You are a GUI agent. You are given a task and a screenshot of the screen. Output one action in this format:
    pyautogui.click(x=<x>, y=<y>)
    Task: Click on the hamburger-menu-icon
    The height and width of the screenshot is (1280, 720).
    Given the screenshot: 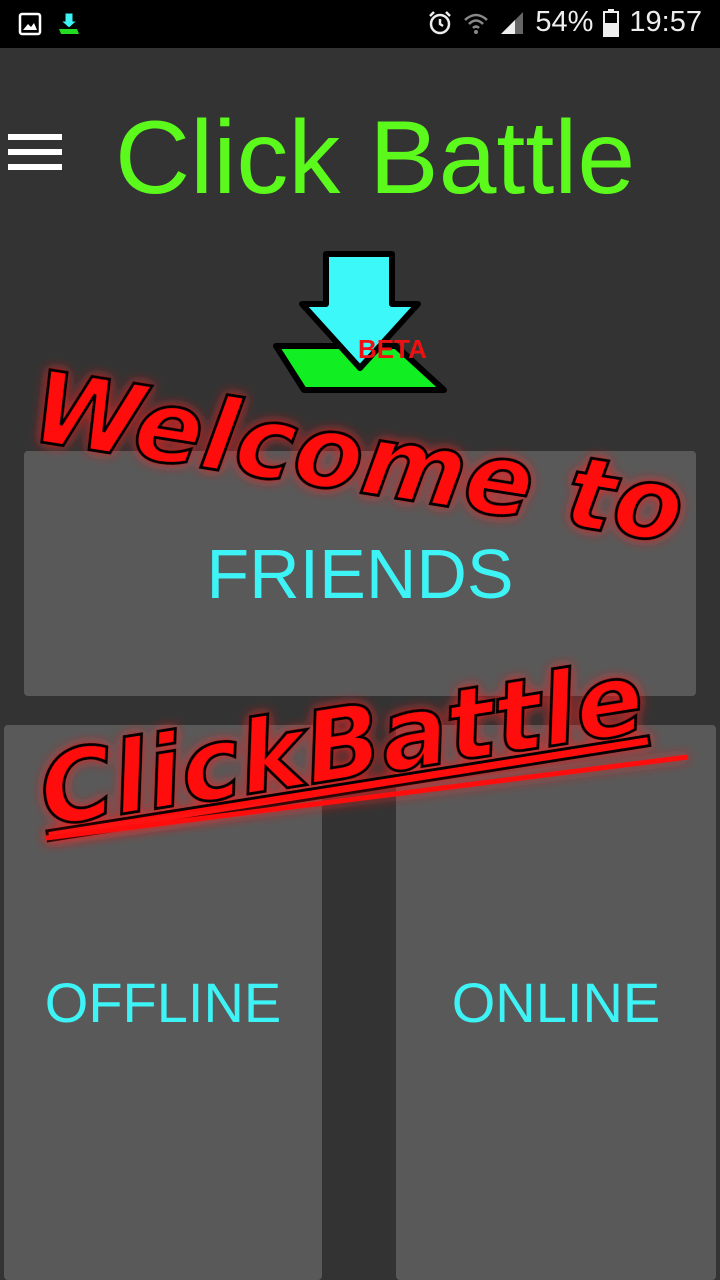 What is the action you would take?
    pyautogui.click(x=36, y=154)
    